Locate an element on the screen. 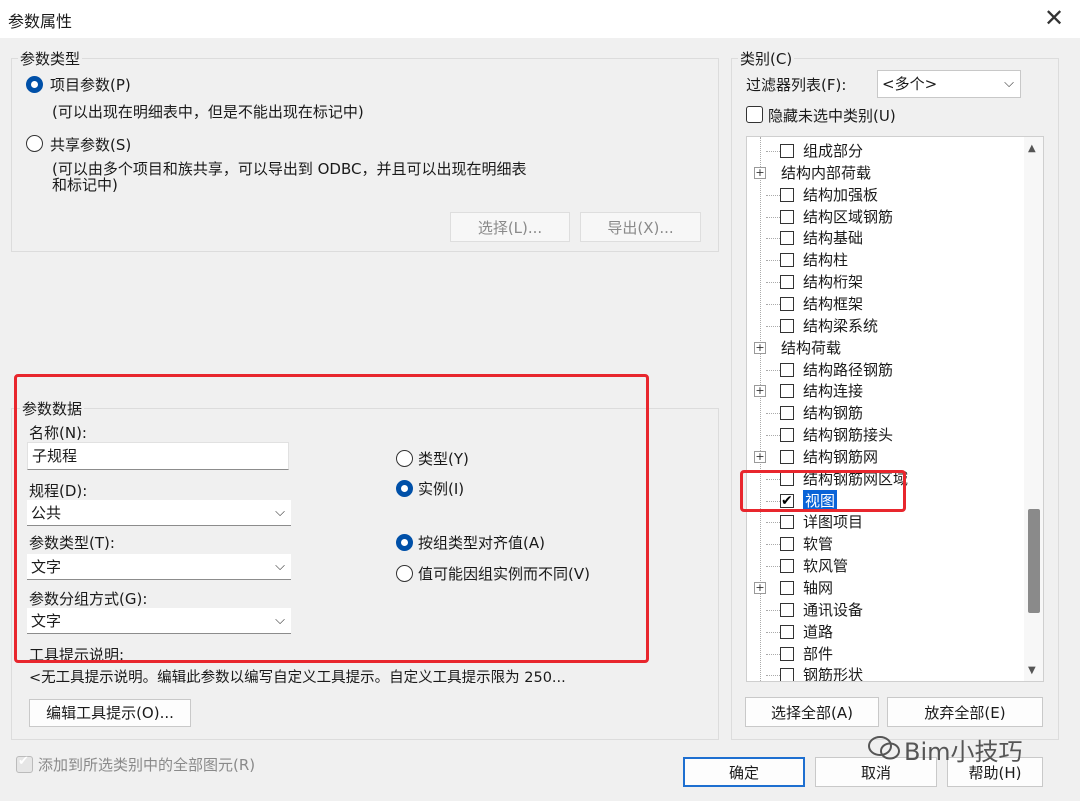 This screenshot has width=1080, height=801. project-param-desc: (可以出现在明细表中，但是不能出现在标记中) is located at coordinates (208, 112).